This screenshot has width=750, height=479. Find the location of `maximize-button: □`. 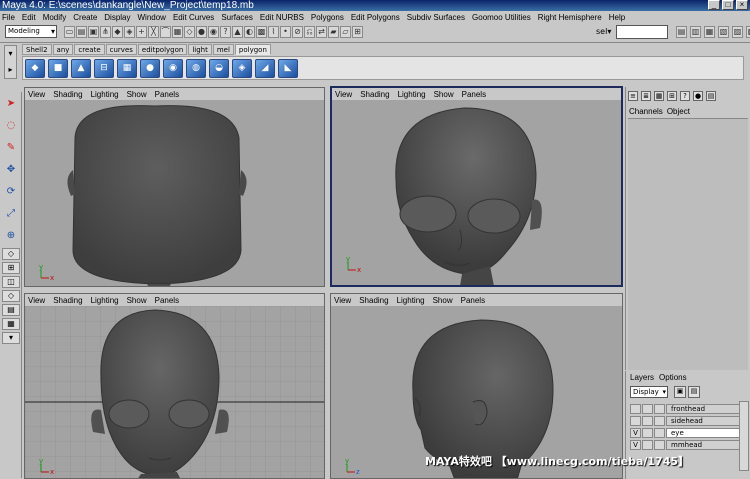

maximize-button: □ is located at coordinates (728, 5).